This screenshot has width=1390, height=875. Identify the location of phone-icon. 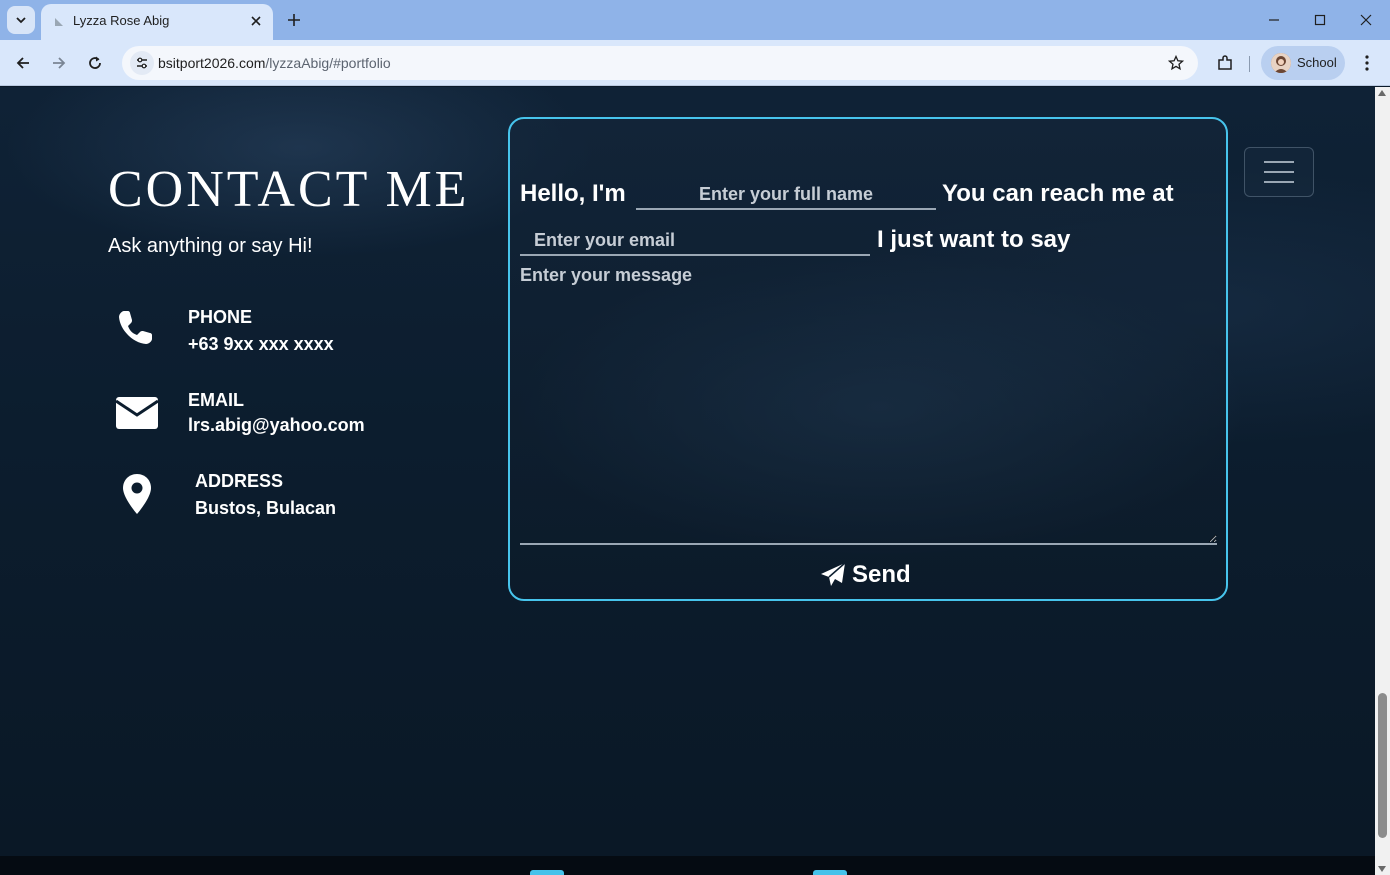
(135, 328).